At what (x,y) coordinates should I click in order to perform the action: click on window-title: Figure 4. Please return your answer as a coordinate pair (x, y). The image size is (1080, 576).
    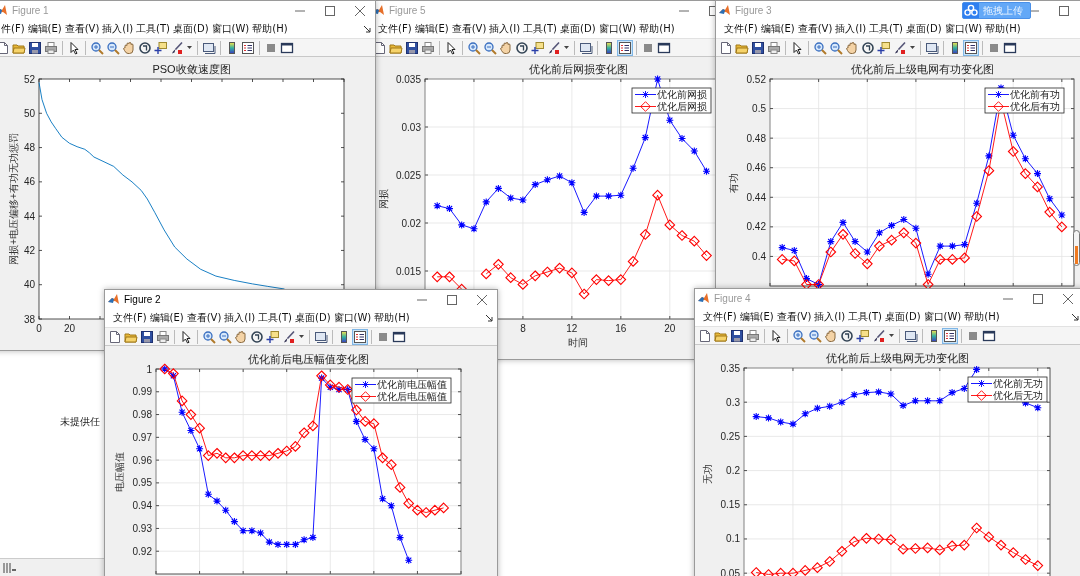
    Looking at the image, I should click on (732, 298).